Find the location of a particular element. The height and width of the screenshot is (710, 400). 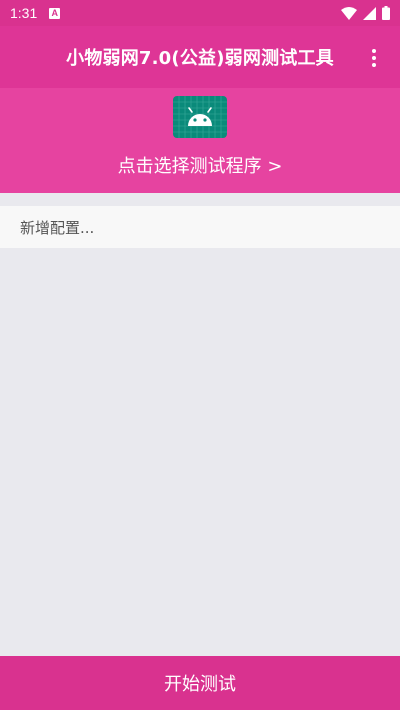

start-test-button: 开始测试 is located at coordinates (200, 683).